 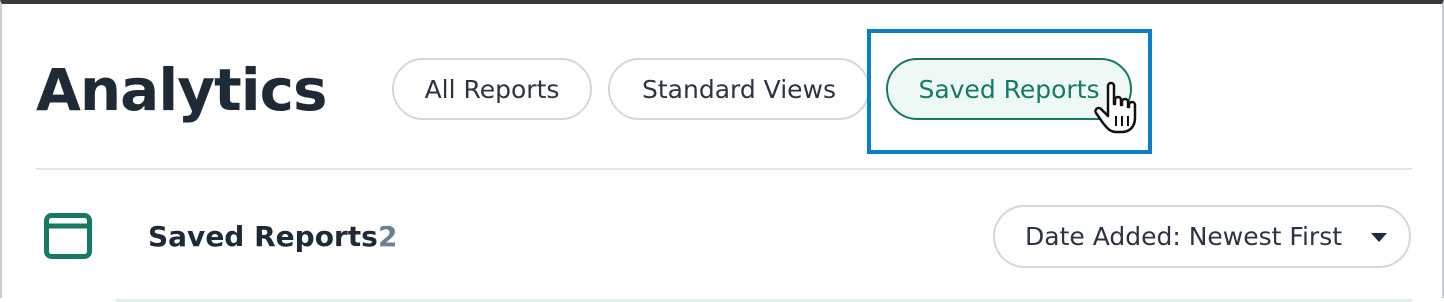 What do you see at coordinates (1184, 236) in the screenshot?
I see `sort-label: Date Added: Newest First` at bounding box center [1184, 236].